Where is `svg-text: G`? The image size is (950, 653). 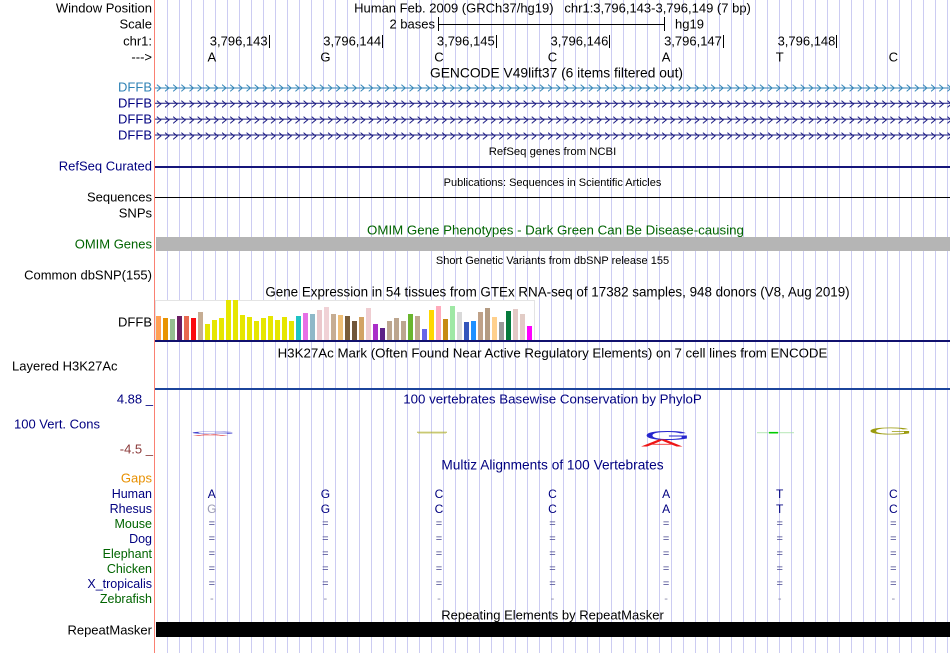 svg-text: G is located at coordinates (891, 431).